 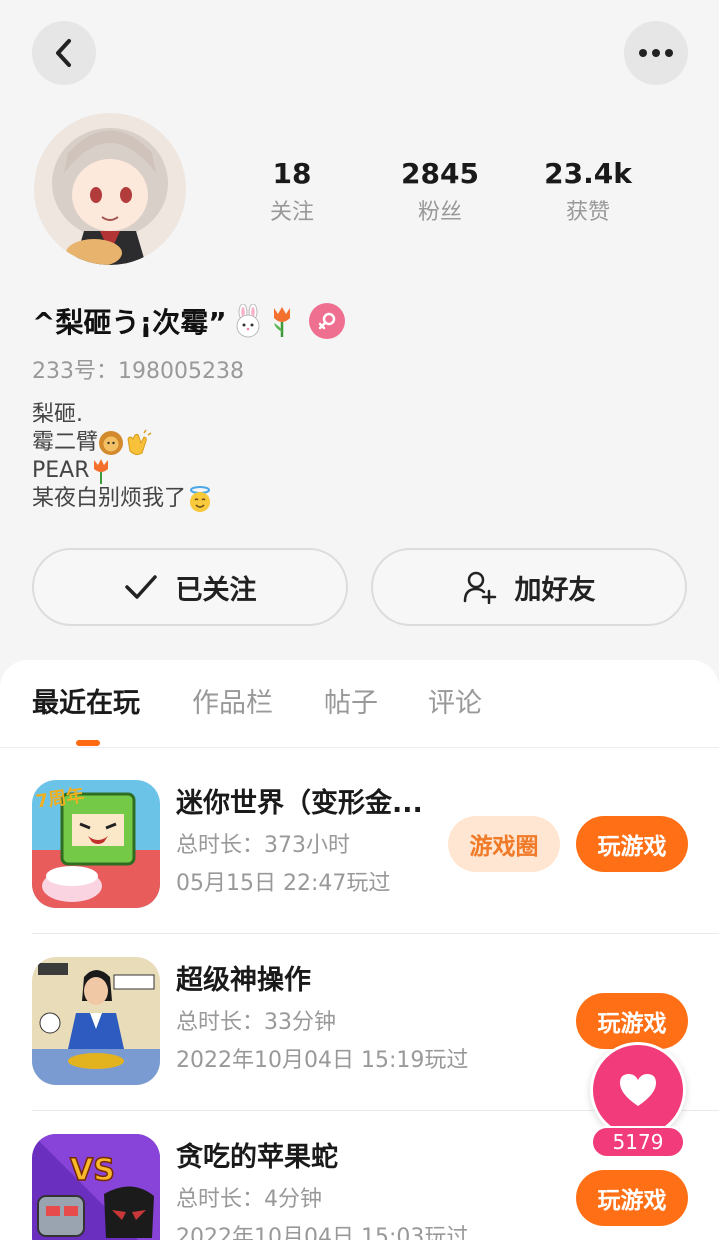 What do you see at coordinates (588, 173) in the screenshot?
I see `stat-value: 23.4k` at bounding box center [588, 173].